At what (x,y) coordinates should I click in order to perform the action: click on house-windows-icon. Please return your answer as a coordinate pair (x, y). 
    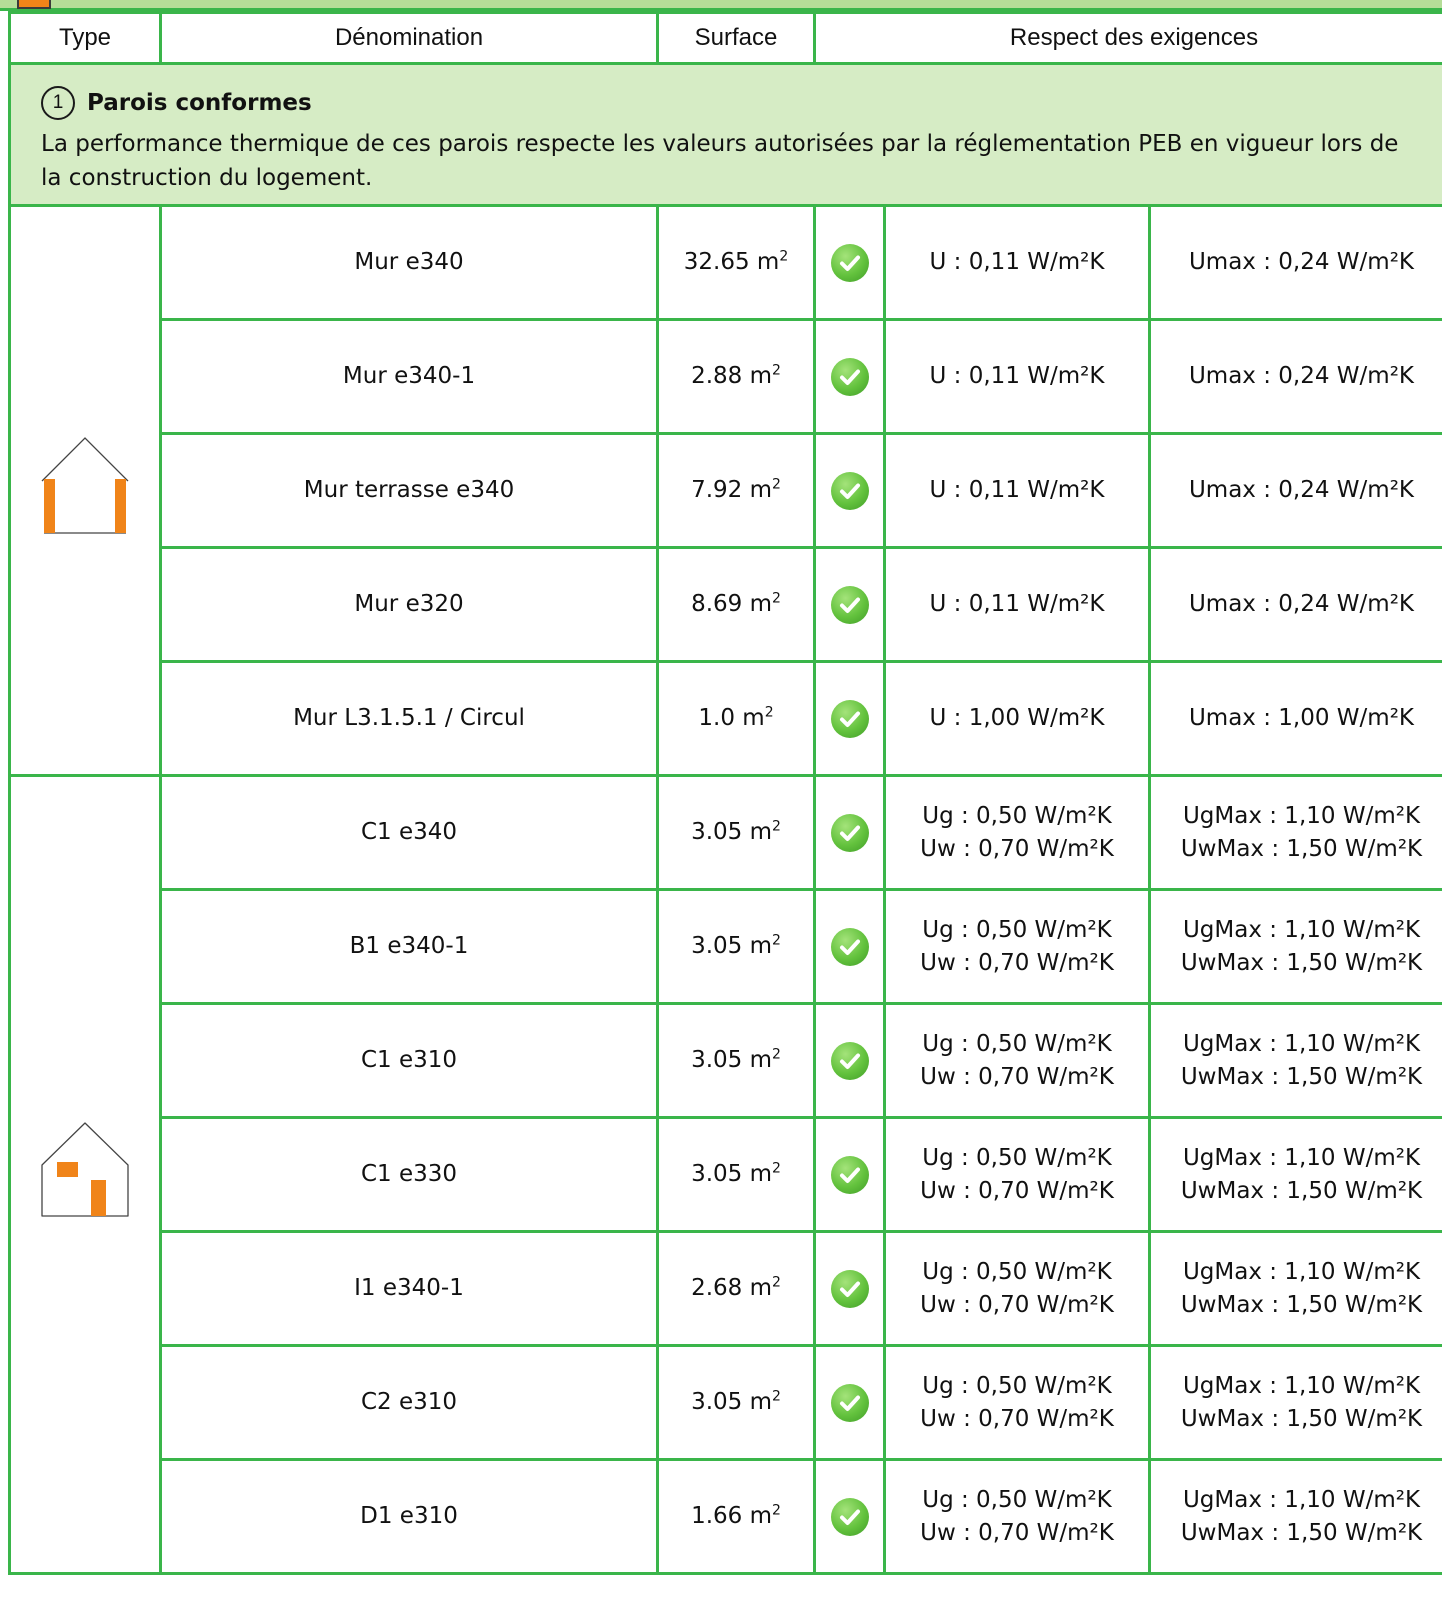
    Looking at the image, I should click on (85, 1169).